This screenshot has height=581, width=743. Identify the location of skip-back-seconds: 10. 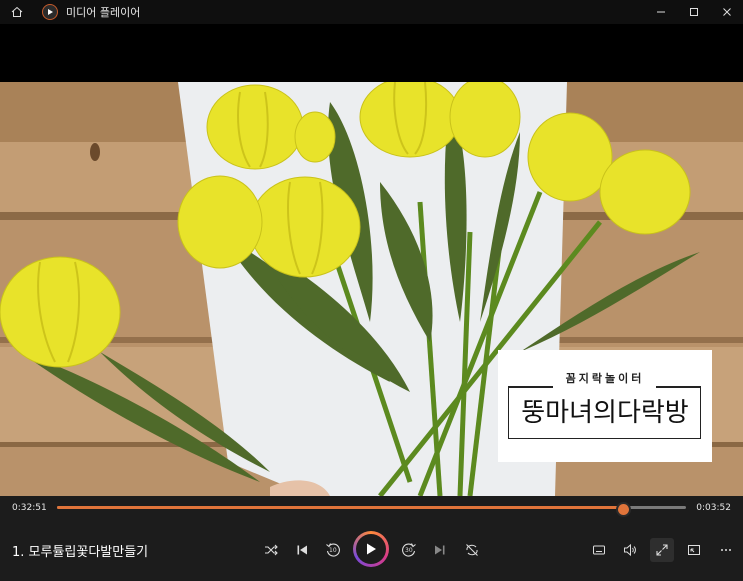
(333, 550).